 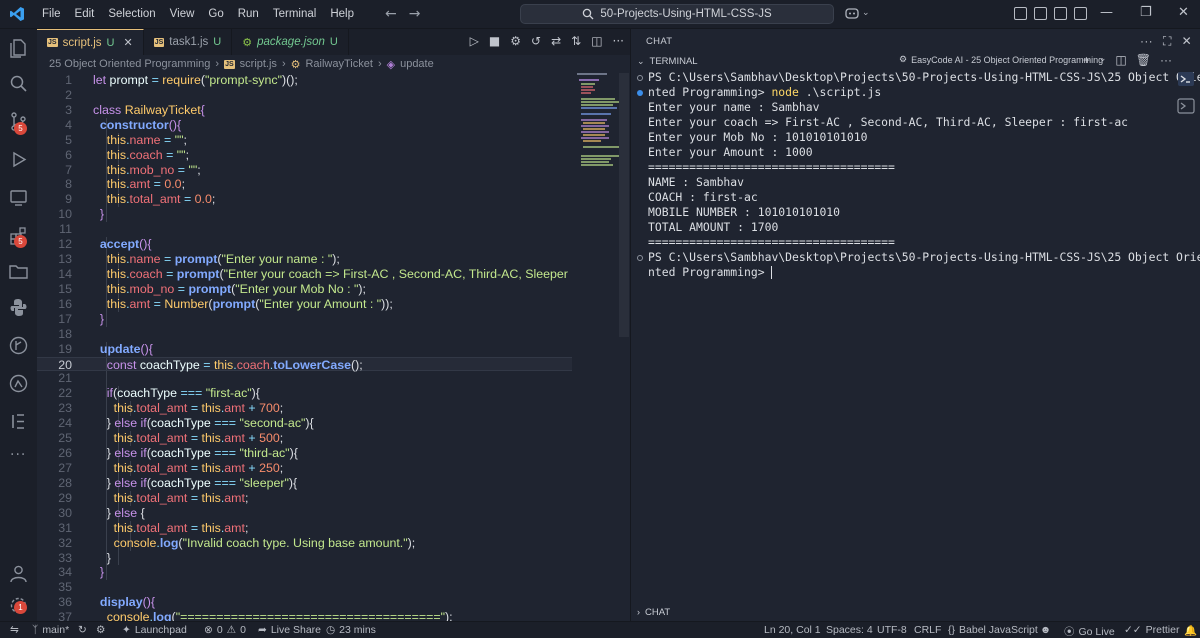 I want to click on close-tab-icon: ✕, so click(x=128, y=42).